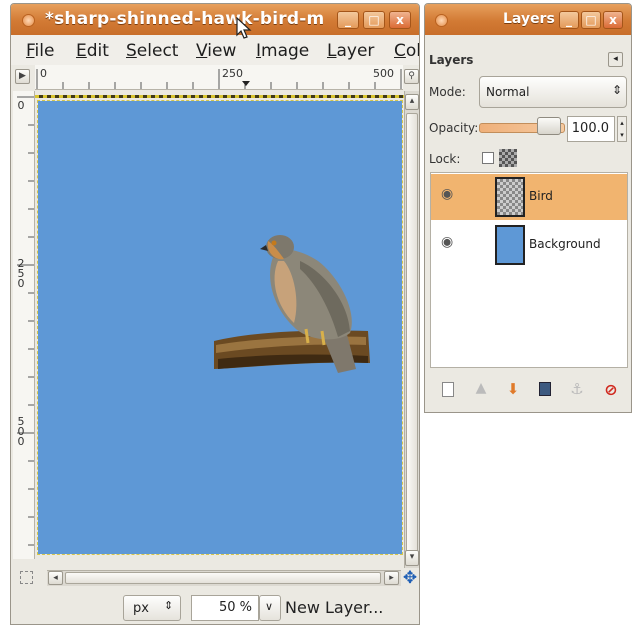 This screenshot has height=630, width=632. I want to click on zoom-dropdown: ∨, so click(270, 608).